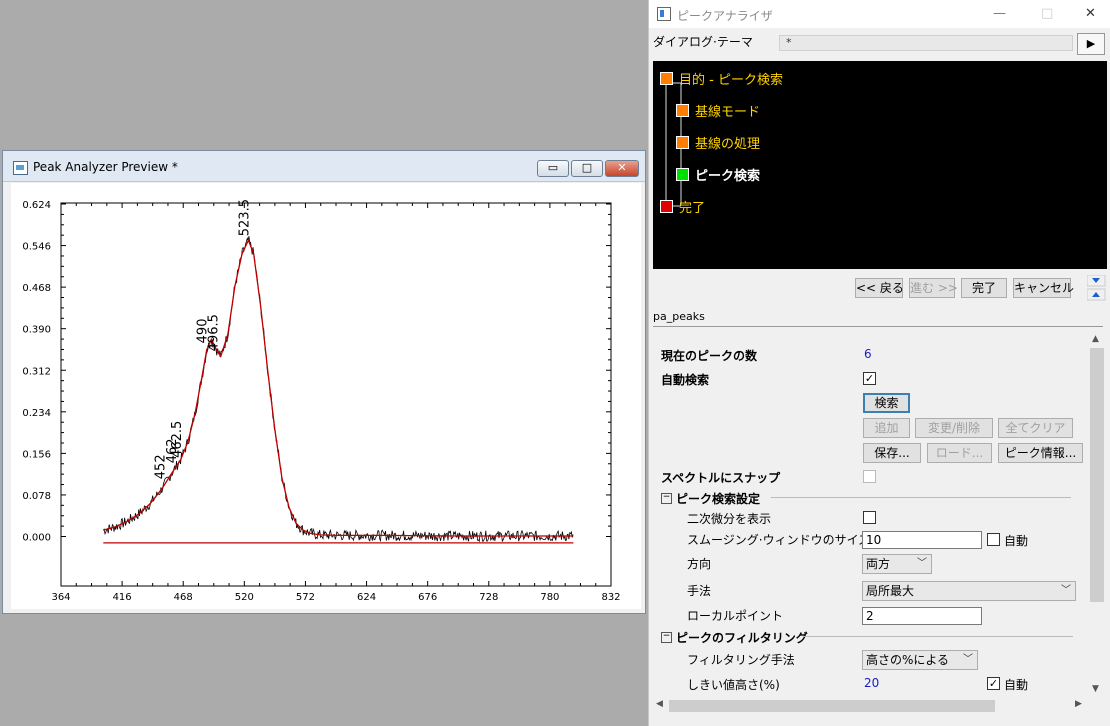  Describe the element at coordinates (685, 380) in the screenshot. I see `auto-find-label: 自動検索` at that location.